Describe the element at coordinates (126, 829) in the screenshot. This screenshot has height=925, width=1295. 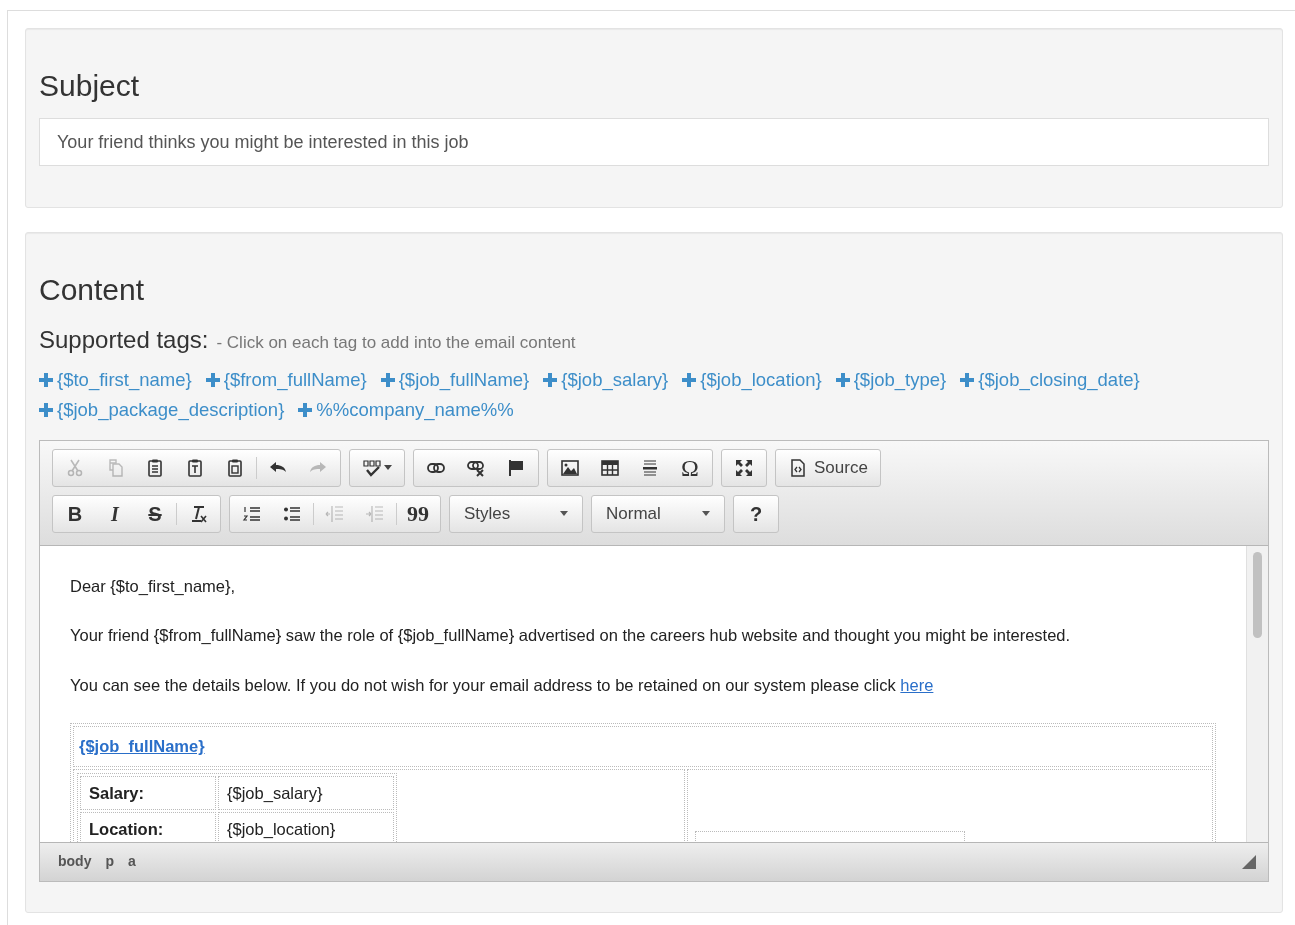
I see `field-label: Location:` at that location.